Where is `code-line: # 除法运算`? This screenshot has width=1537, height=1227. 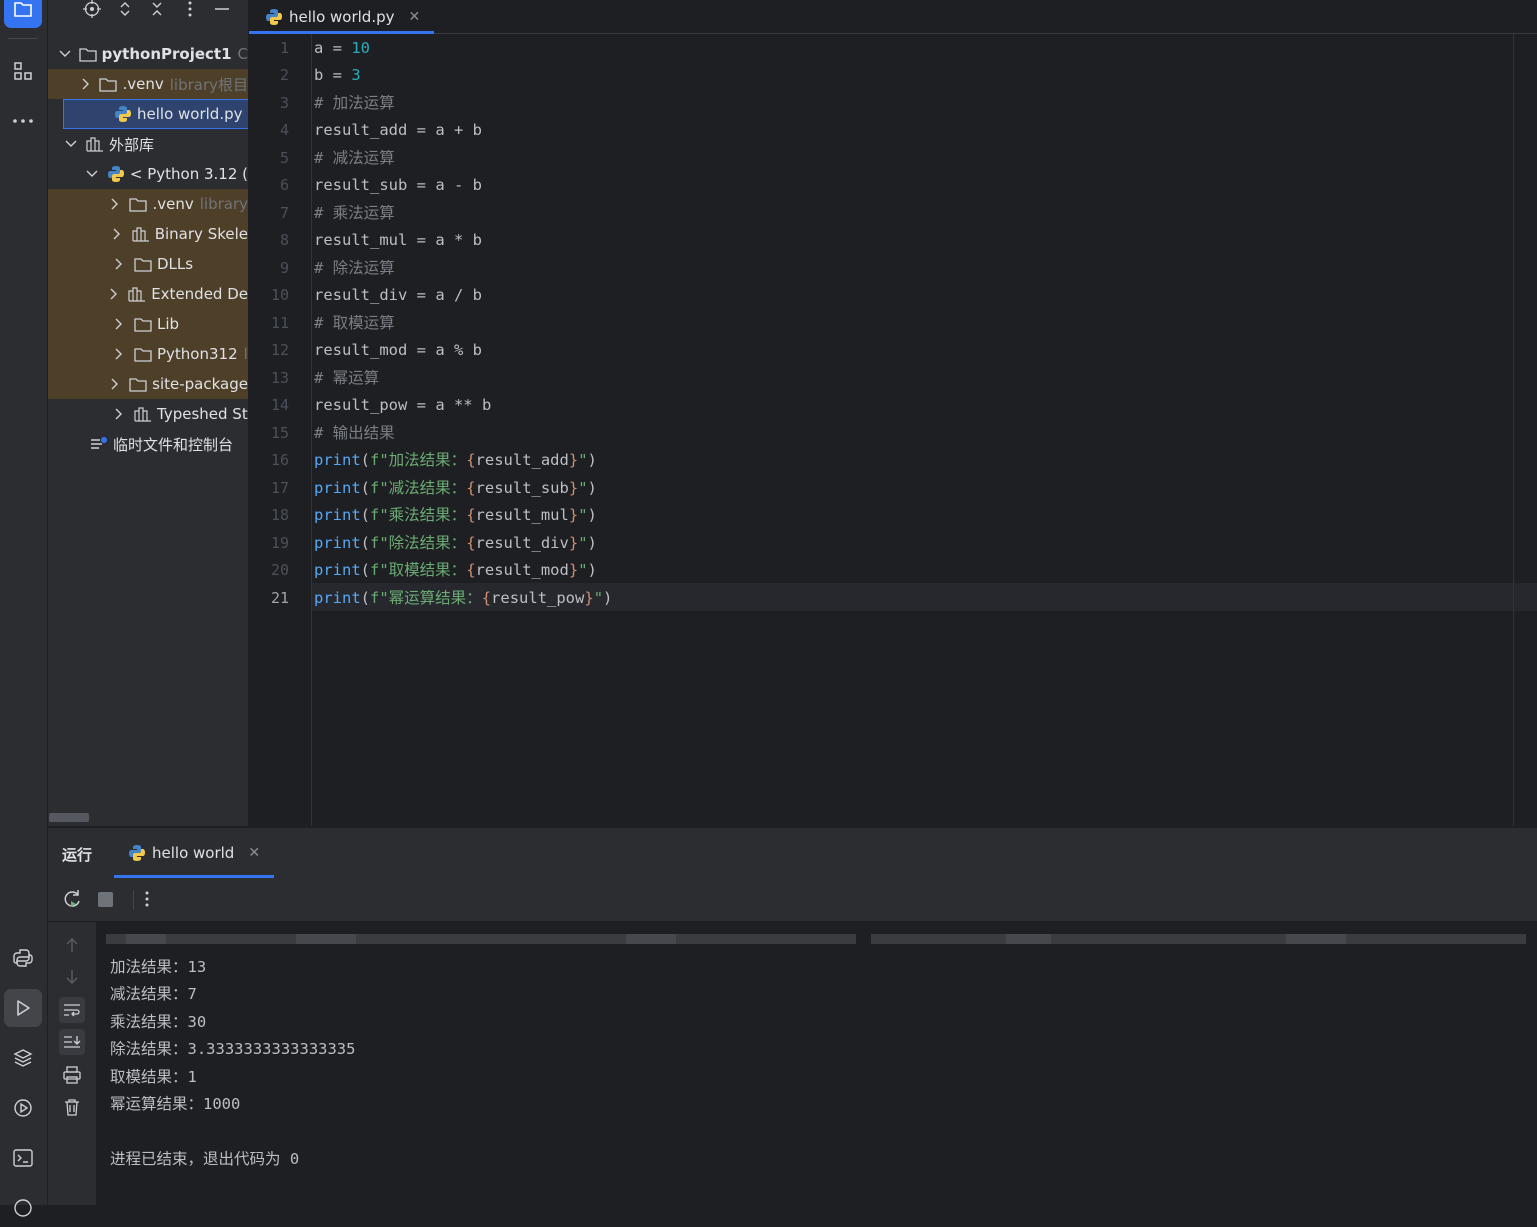
code-line: # 除法运算 is located at coordinates (354, 268).